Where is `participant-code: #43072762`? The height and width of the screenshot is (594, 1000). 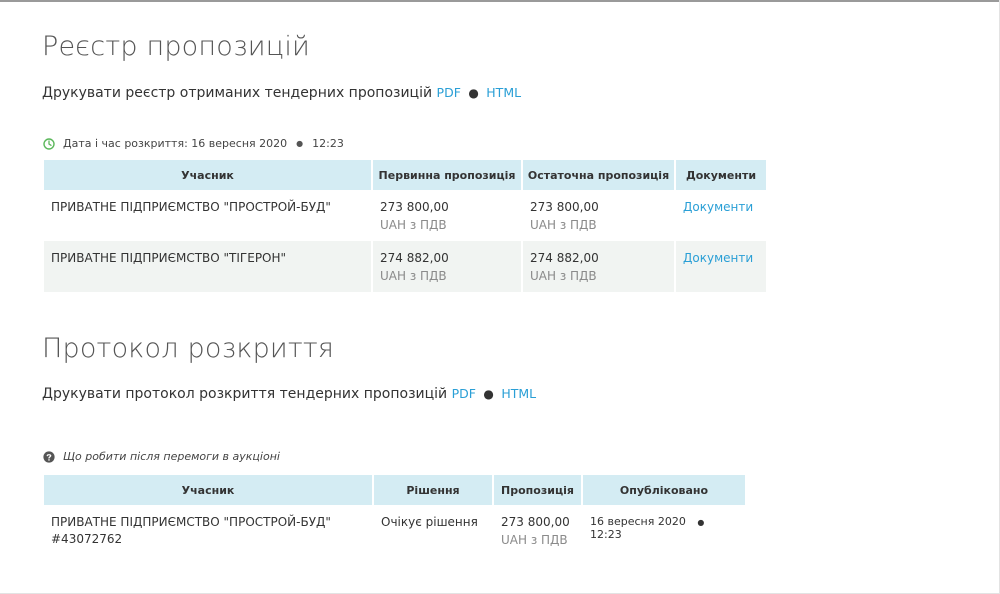 participant-code: #43072762 is located at coordinates (87, 539).